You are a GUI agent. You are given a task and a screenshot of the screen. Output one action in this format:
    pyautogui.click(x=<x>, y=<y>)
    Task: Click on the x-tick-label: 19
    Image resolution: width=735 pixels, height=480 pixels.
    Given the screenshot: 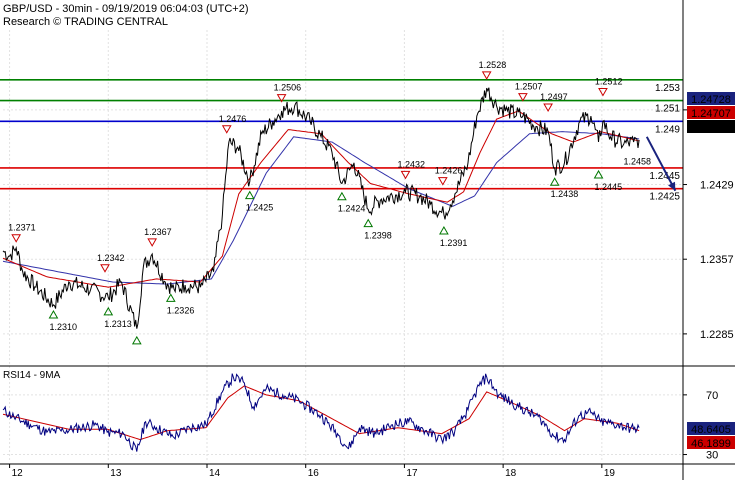 What is the action you would take?
    pyautogui.click(x=610, y=473)
    